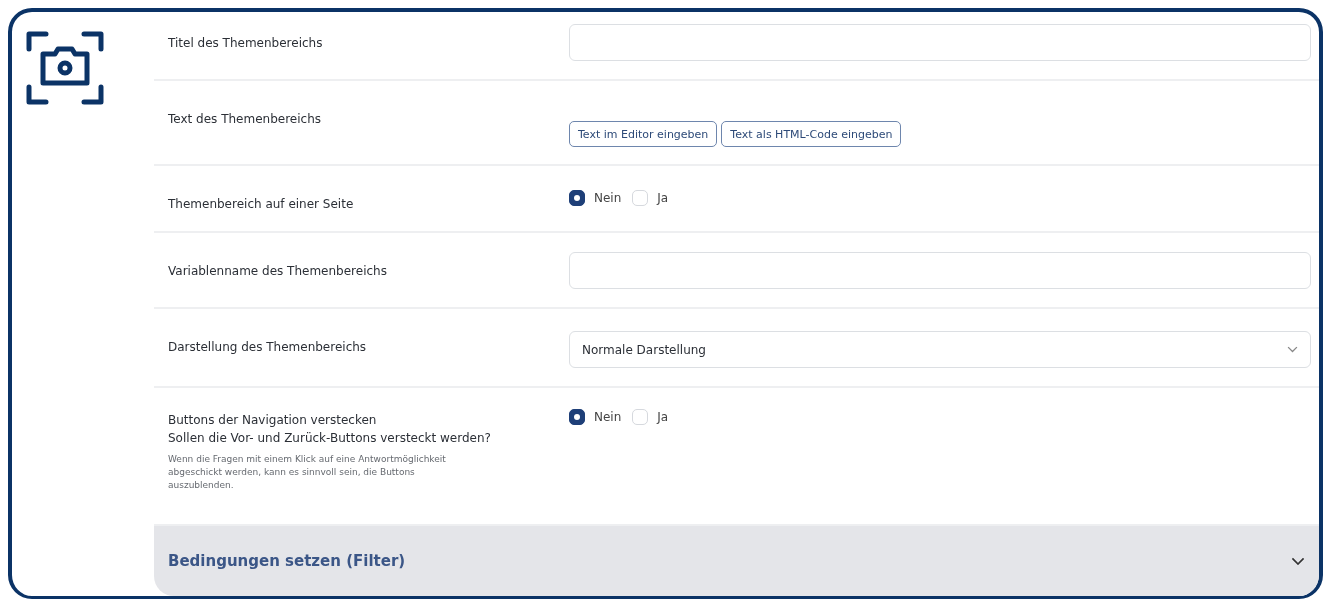 Image resolution: width=1326 pixels, height=599 pixels. I want to click on select-field: Normale Darstellung, so click(940, 349).